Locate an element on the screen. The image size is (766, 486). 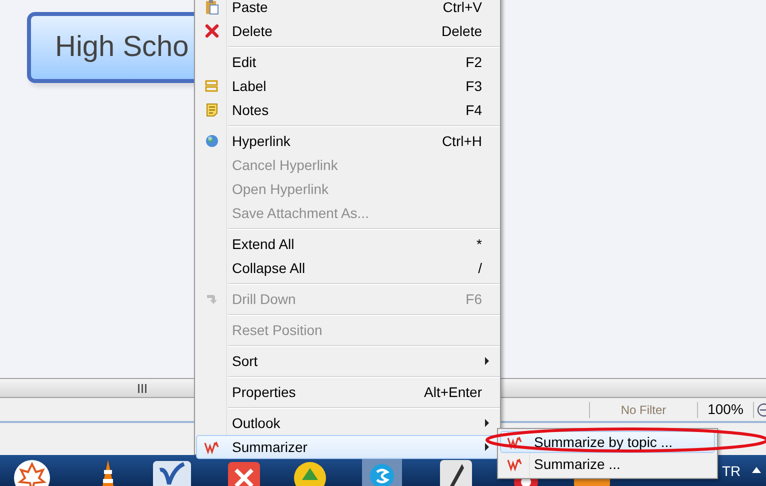
shortcut-text: F6 is located at coordinates (474, 299).